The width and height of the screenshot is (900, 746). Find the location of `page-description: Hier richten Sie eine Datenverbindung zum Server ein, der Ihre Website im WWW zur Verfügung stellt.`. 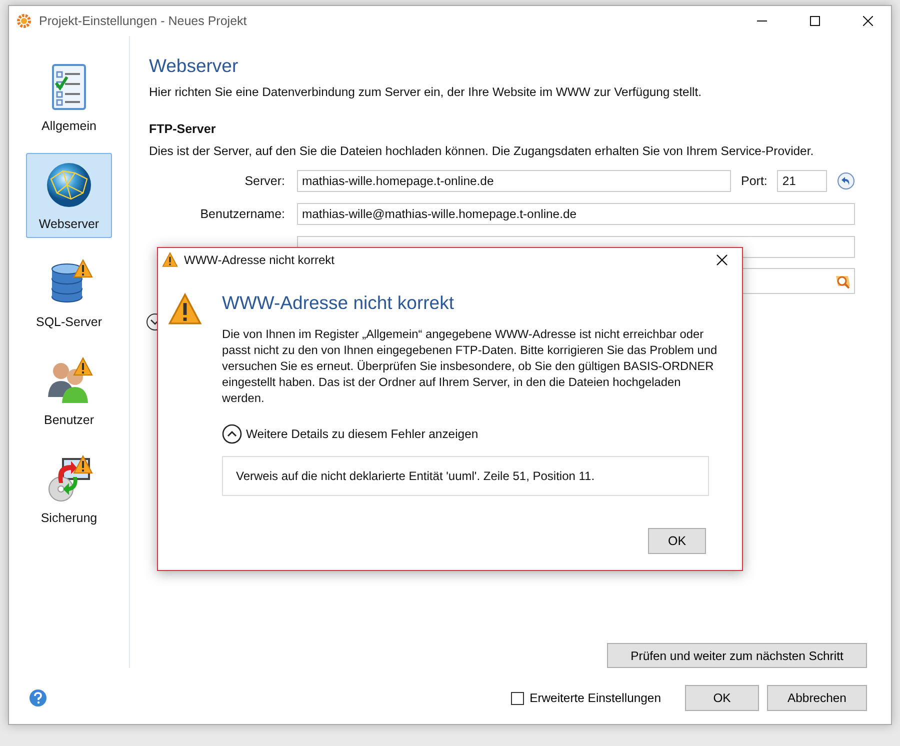

page-description: Hier richten Sie eine Datenverbindung zum Server ein, der Ihre Website im WWW zur Verfügung stellt. is located at coordinates (426, 92).